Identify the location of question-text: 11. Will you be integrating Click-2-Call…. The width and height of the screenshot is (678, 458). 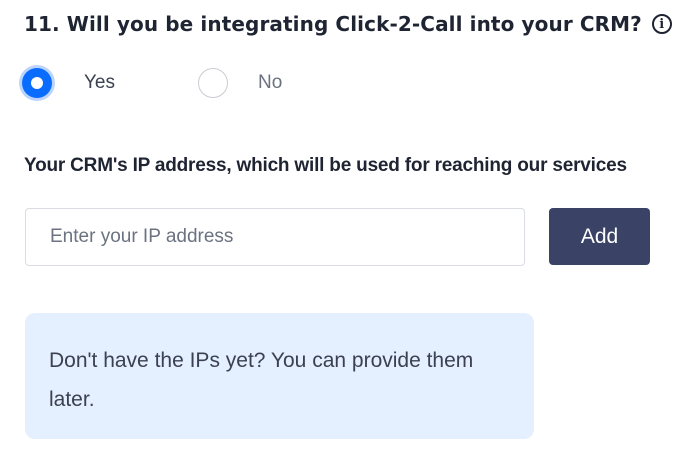
(333, 24).